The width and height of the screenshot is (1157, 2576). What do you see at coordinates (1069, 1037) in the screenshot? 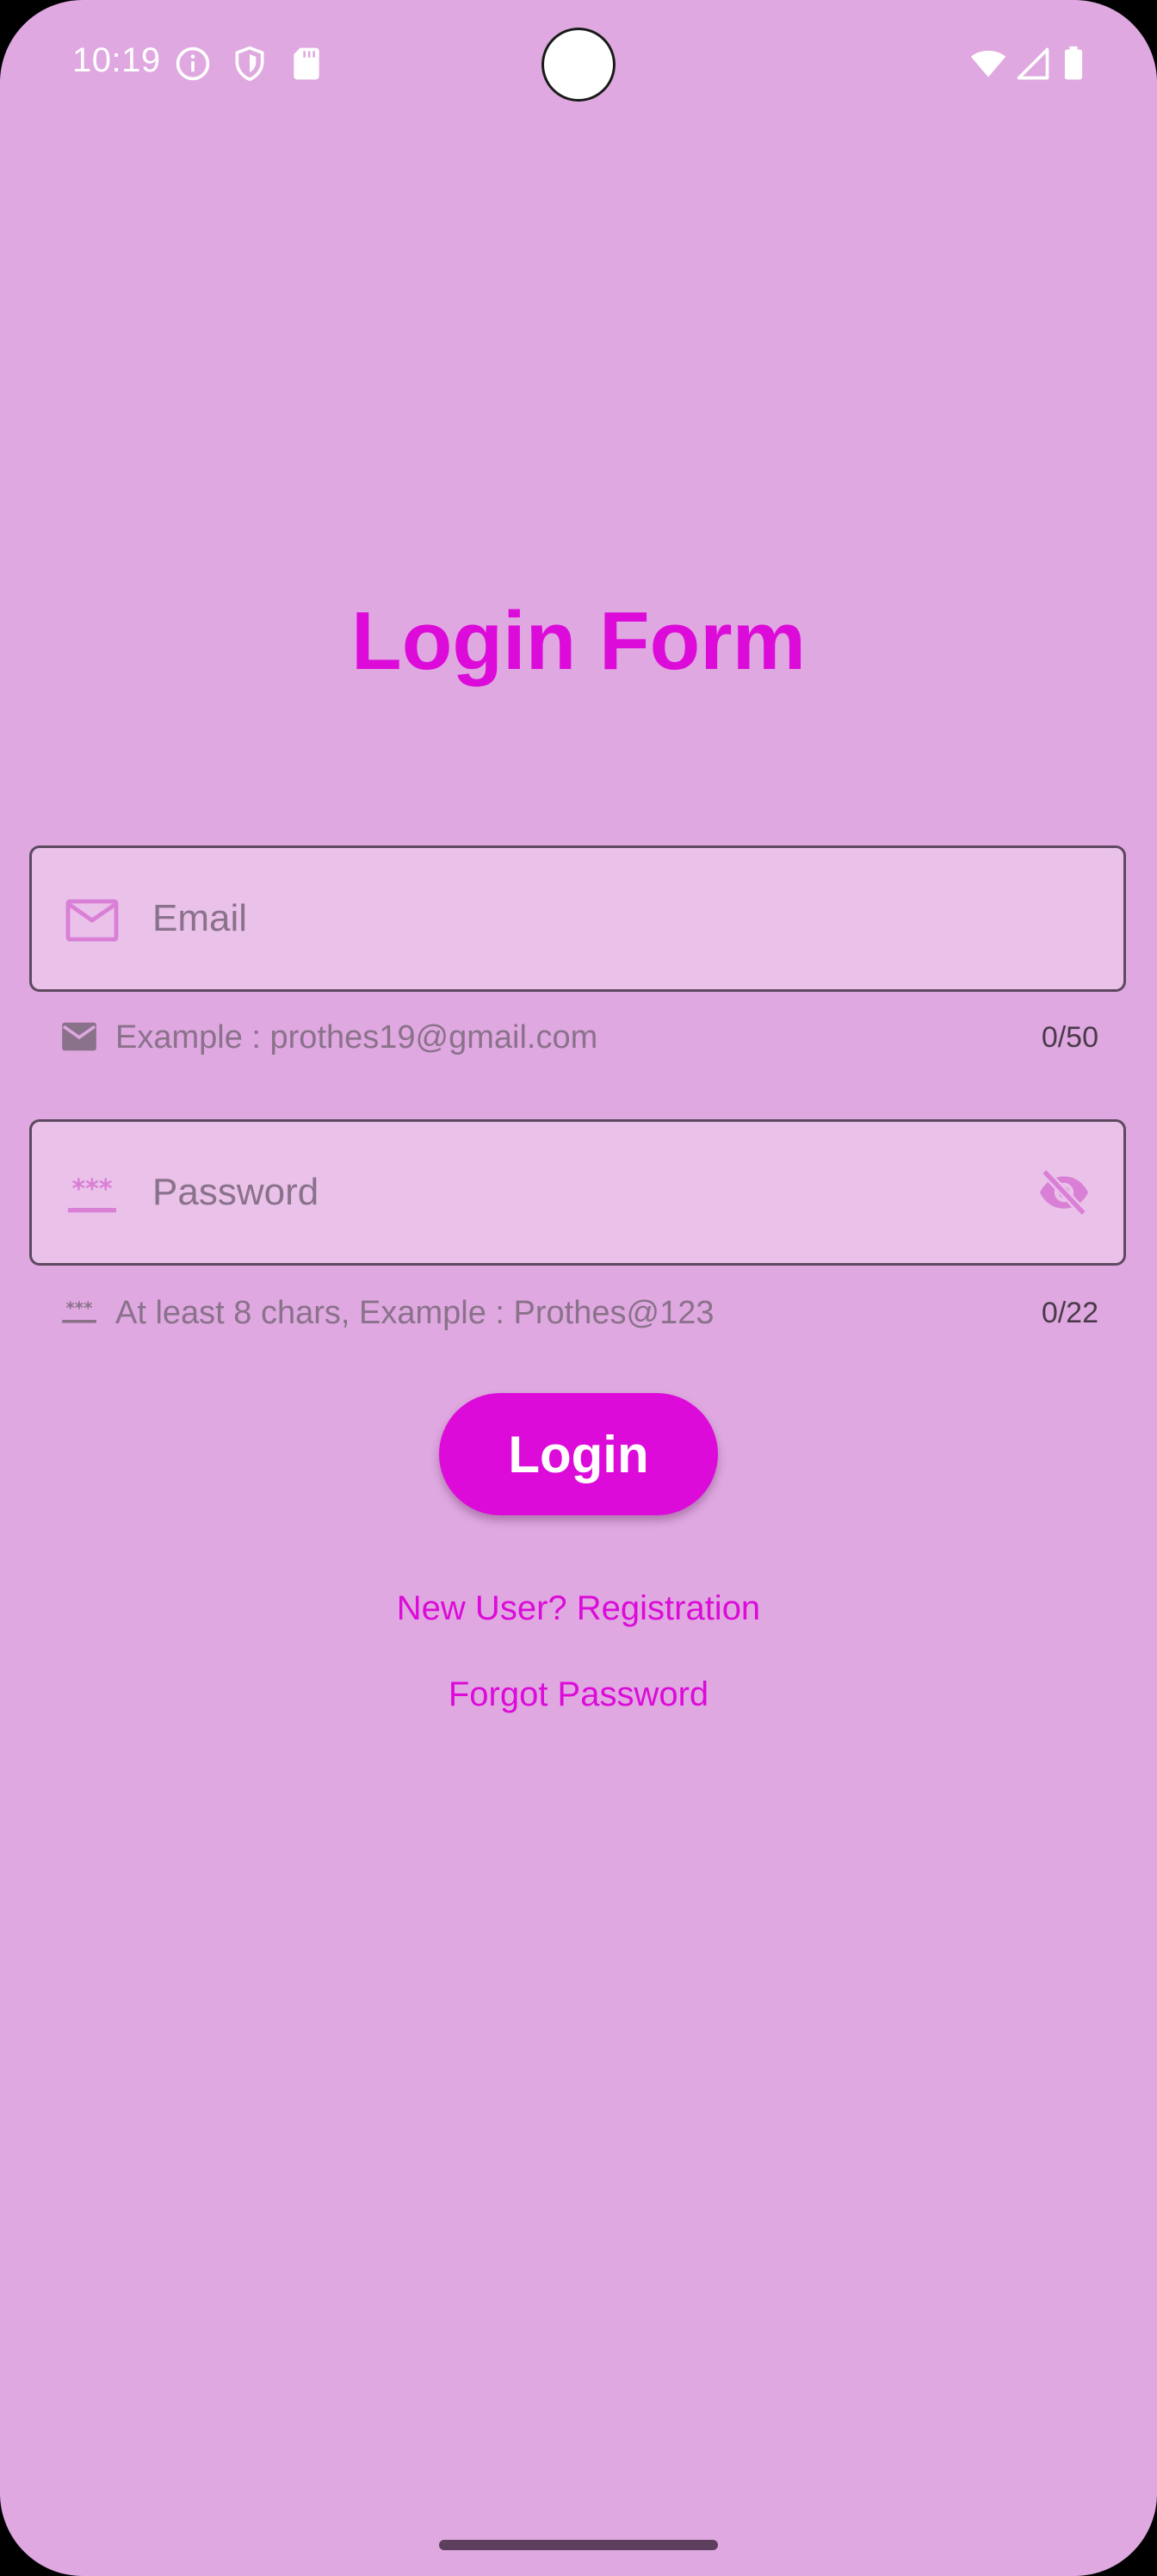
I see `email-char-counter: 0/50` at bounding box center [1069, 1037].